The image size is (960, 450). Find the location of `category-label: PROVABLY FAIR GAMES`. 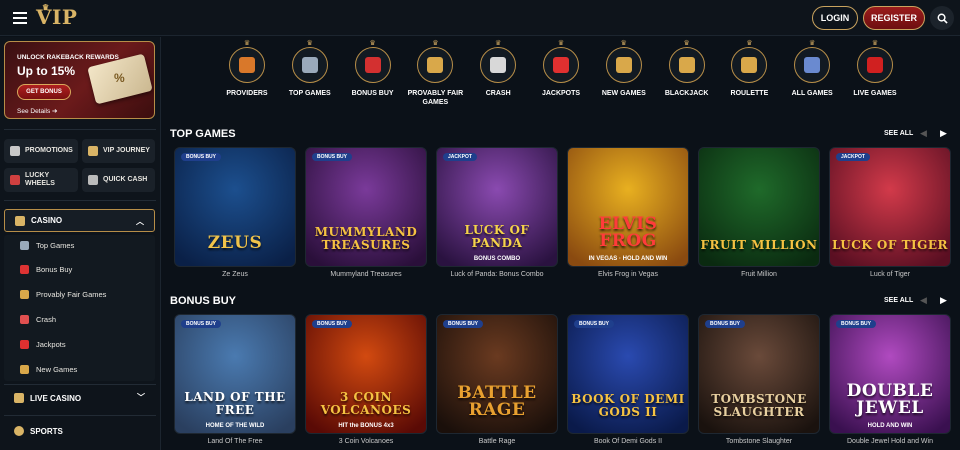

category-label: PROVABLY FAIR GAMES is located at coordinates (435, 98).